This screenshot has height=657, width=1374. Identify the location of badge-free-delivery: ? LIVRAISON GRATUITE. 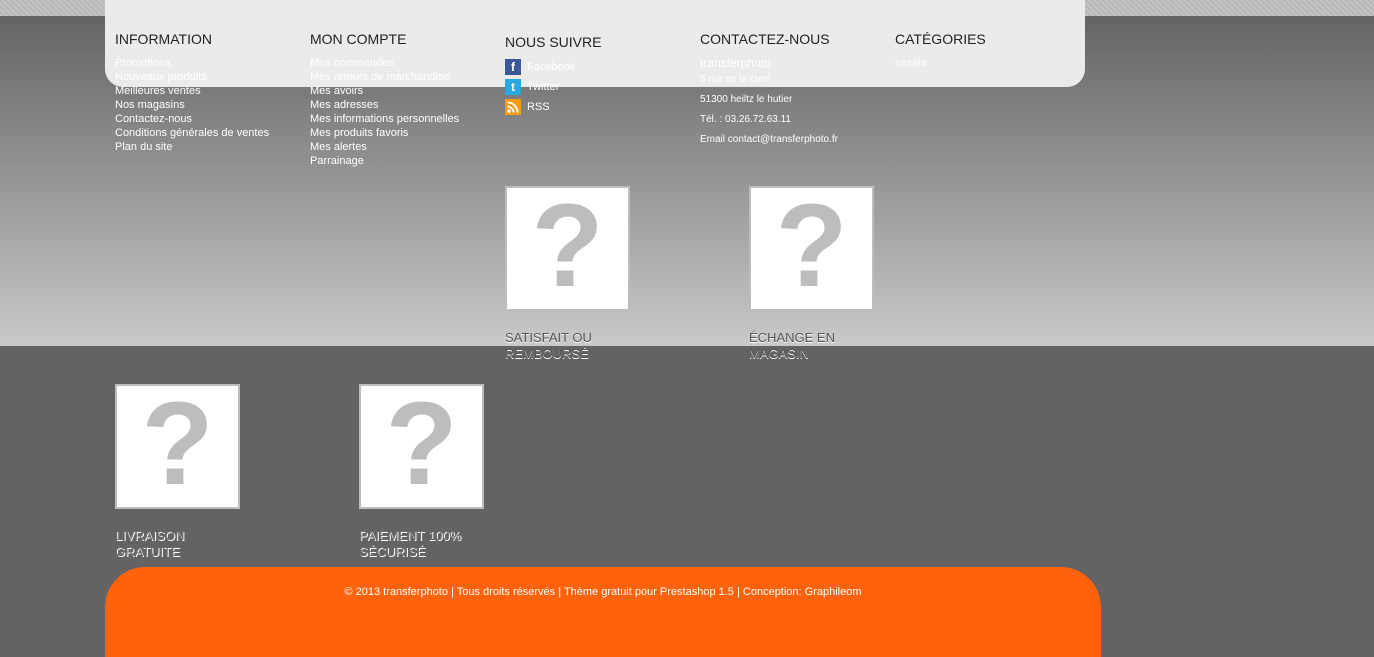
(177, 472).